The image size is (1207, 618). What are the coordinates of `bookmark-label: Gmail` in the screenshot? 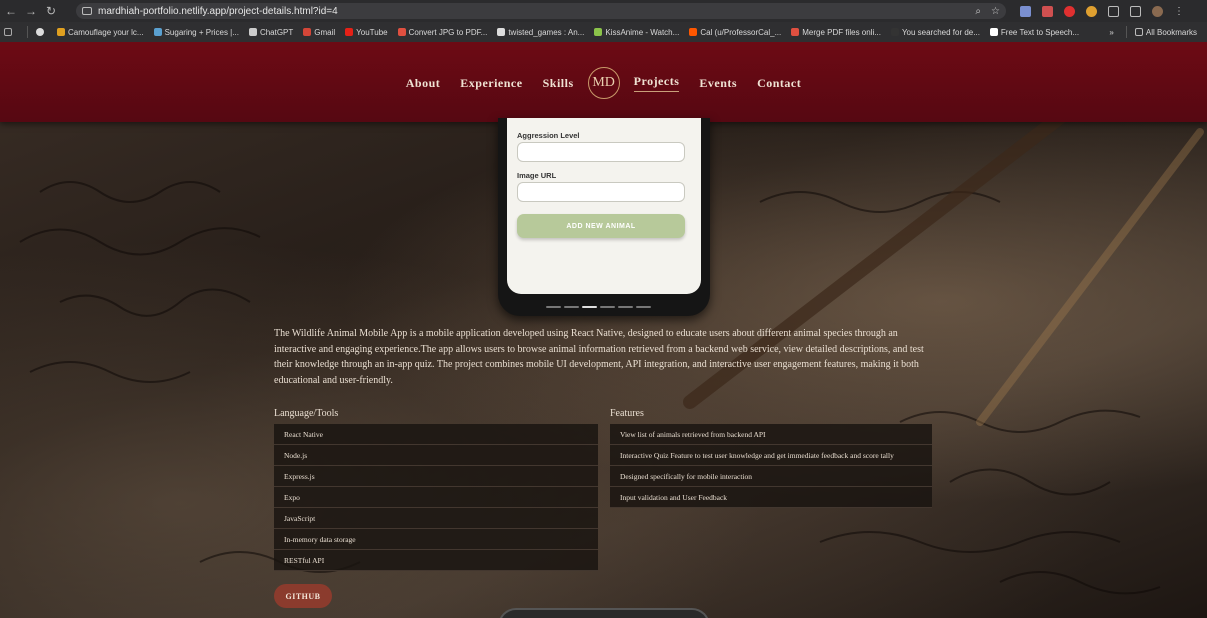 It's located at (325, 32).